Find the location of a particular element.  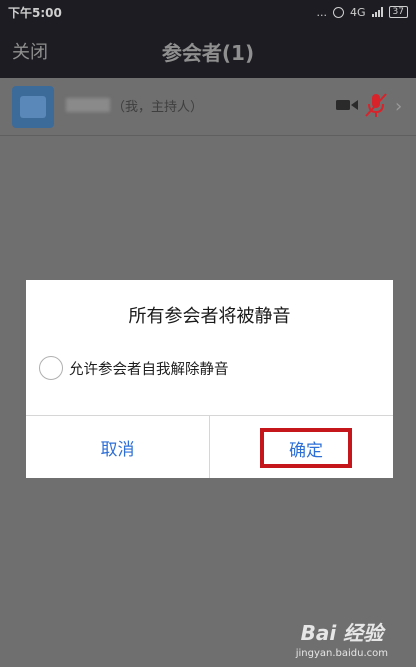

nav-bar: 关闭 参会者(1) is located at coordinates (208, 51).